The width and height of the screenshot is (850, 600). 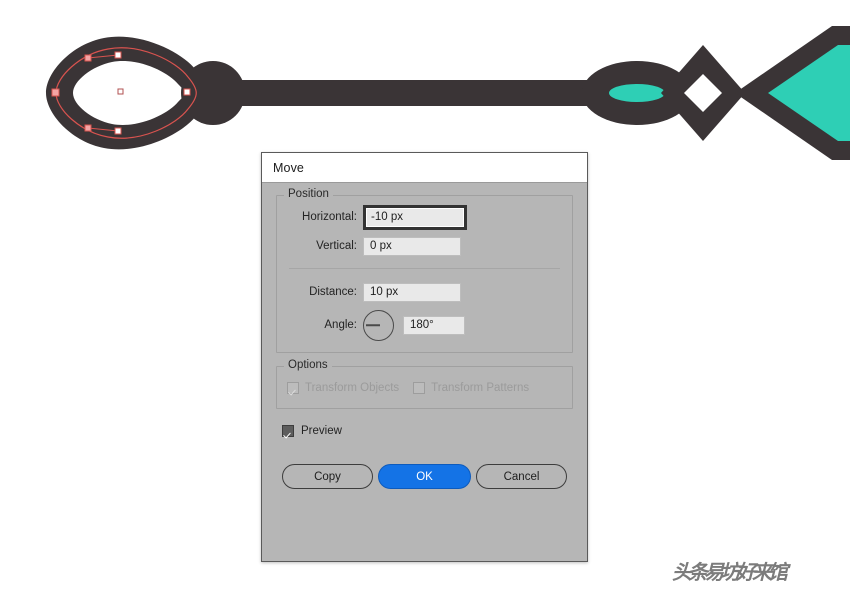 What do you see at coordinates (373, 325) in the screenshot?
I see `angle-dial-needle` at bounding box center [373, 325].